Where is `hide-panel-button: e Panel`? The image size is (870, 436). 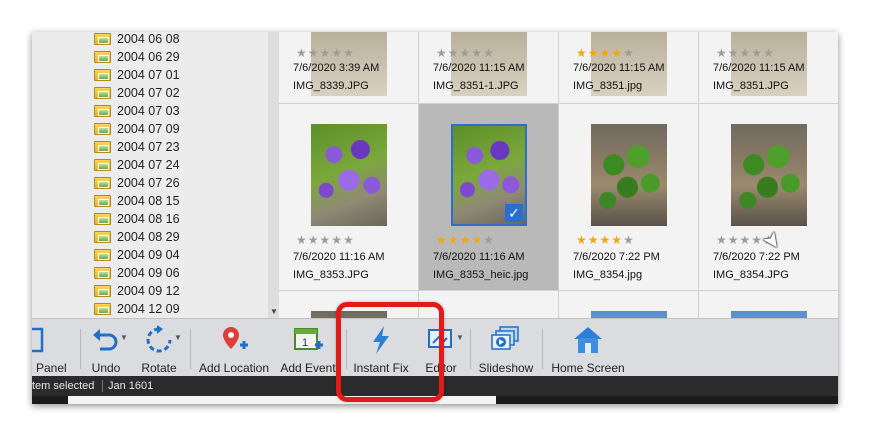 hide-panel-button: e Panel is located at coordinates (52, 348).